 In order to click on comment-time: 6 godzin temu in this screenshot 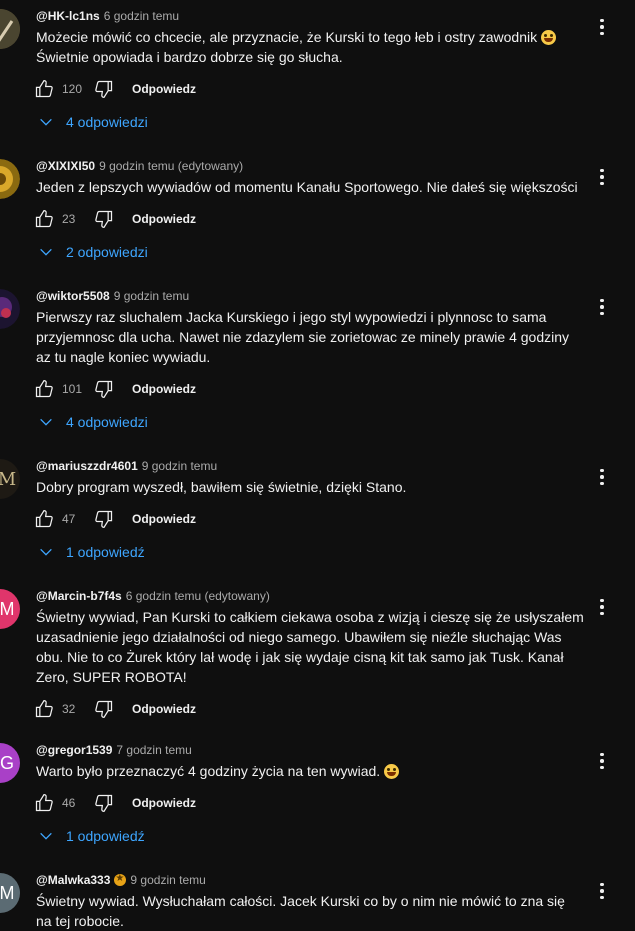, I will do `click(141, 16)`.